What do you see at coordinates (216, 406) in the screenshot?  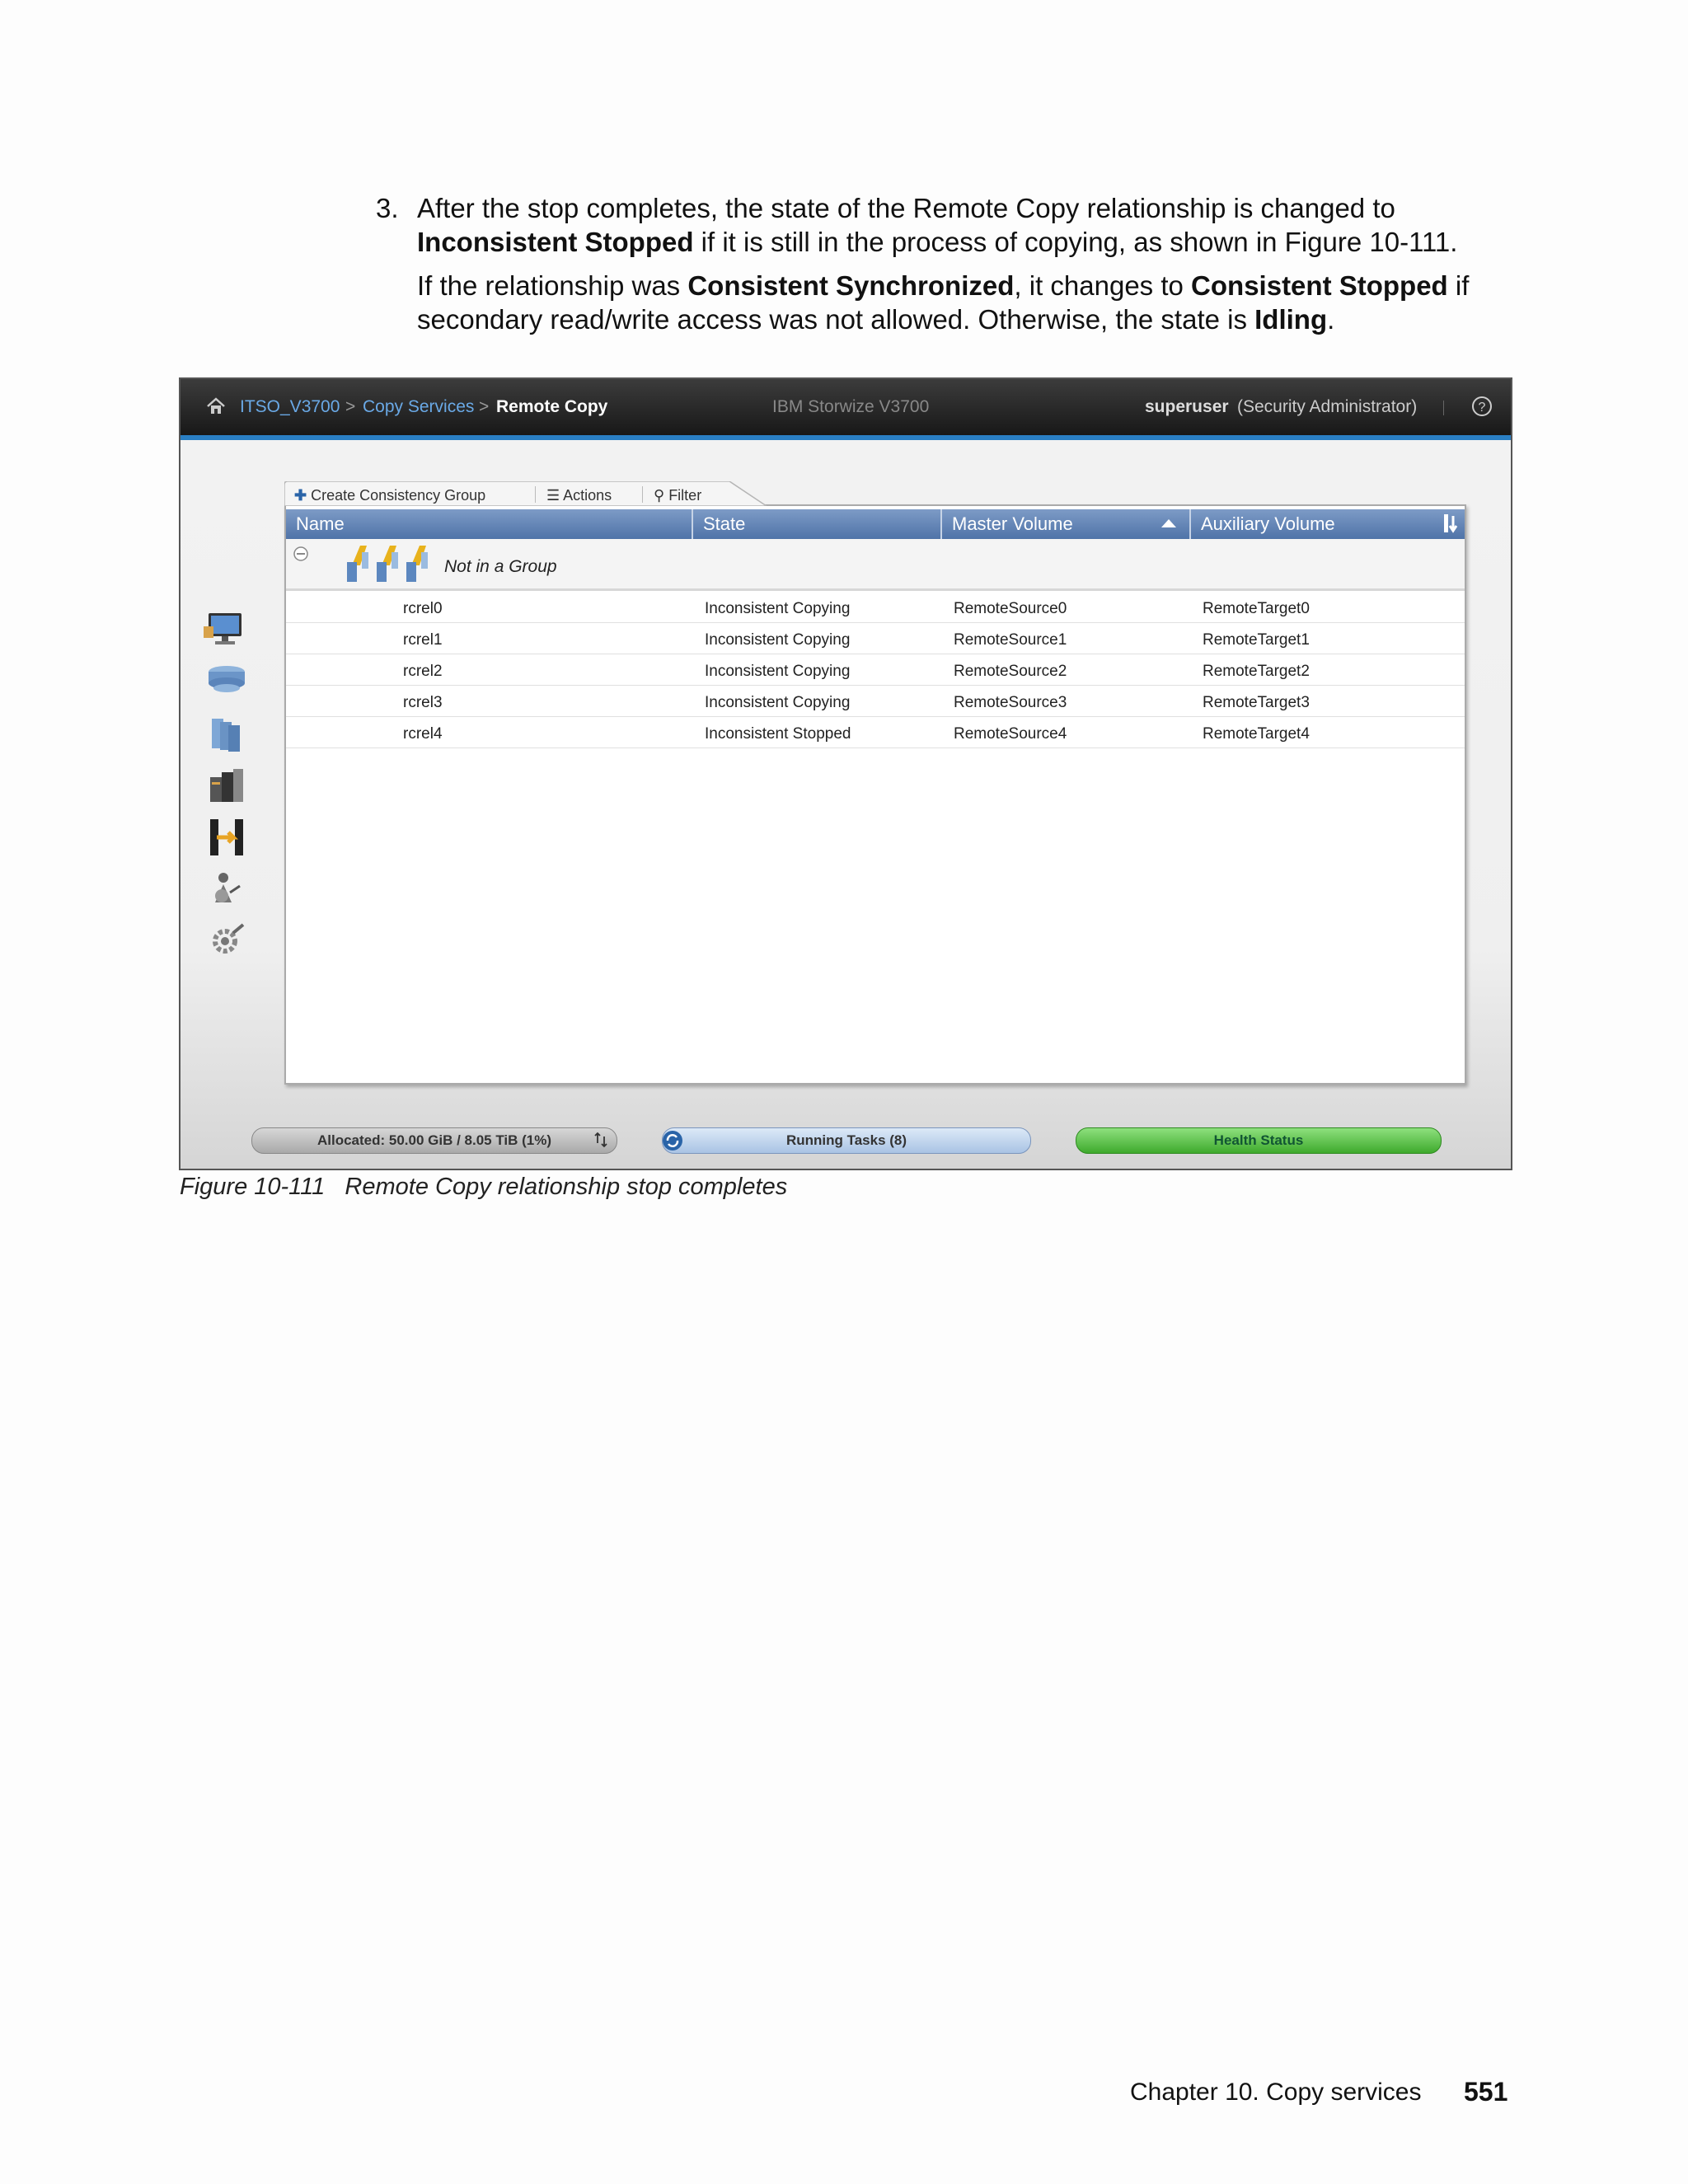 I see `home-icon` at bounding box center [216, 406].